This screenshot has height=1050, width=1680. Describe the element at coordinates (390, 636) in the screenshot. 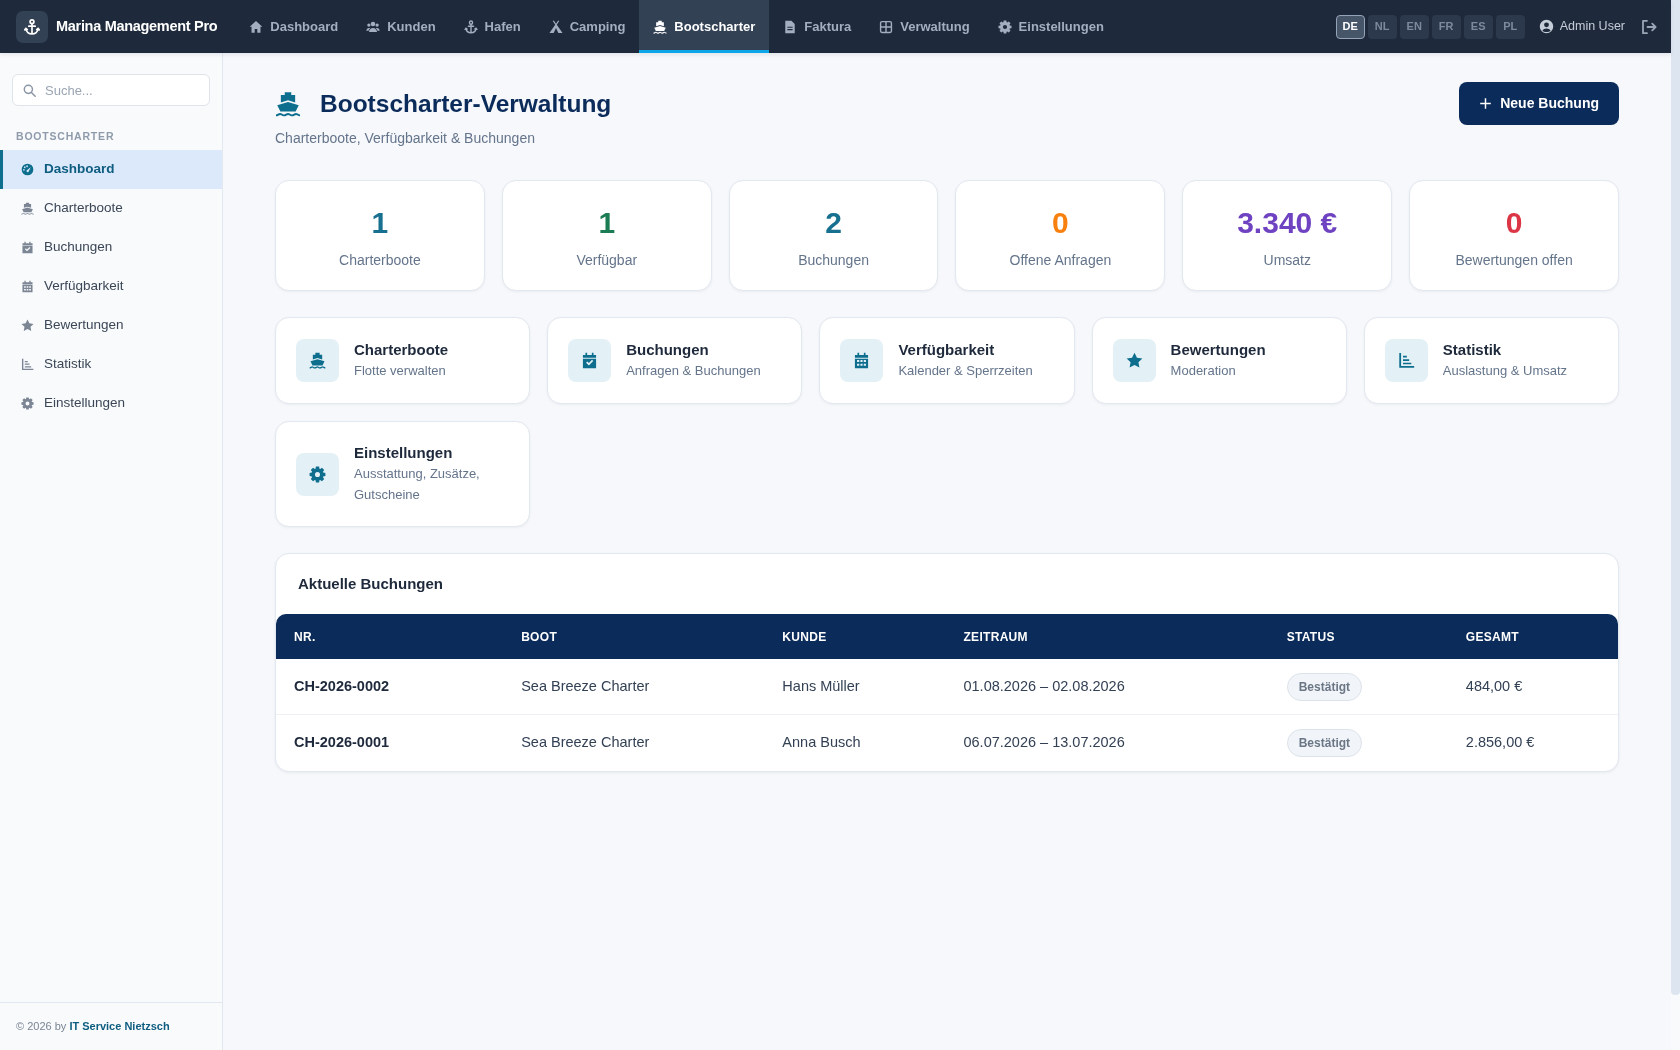

I see `column-header: NR.` at that location.